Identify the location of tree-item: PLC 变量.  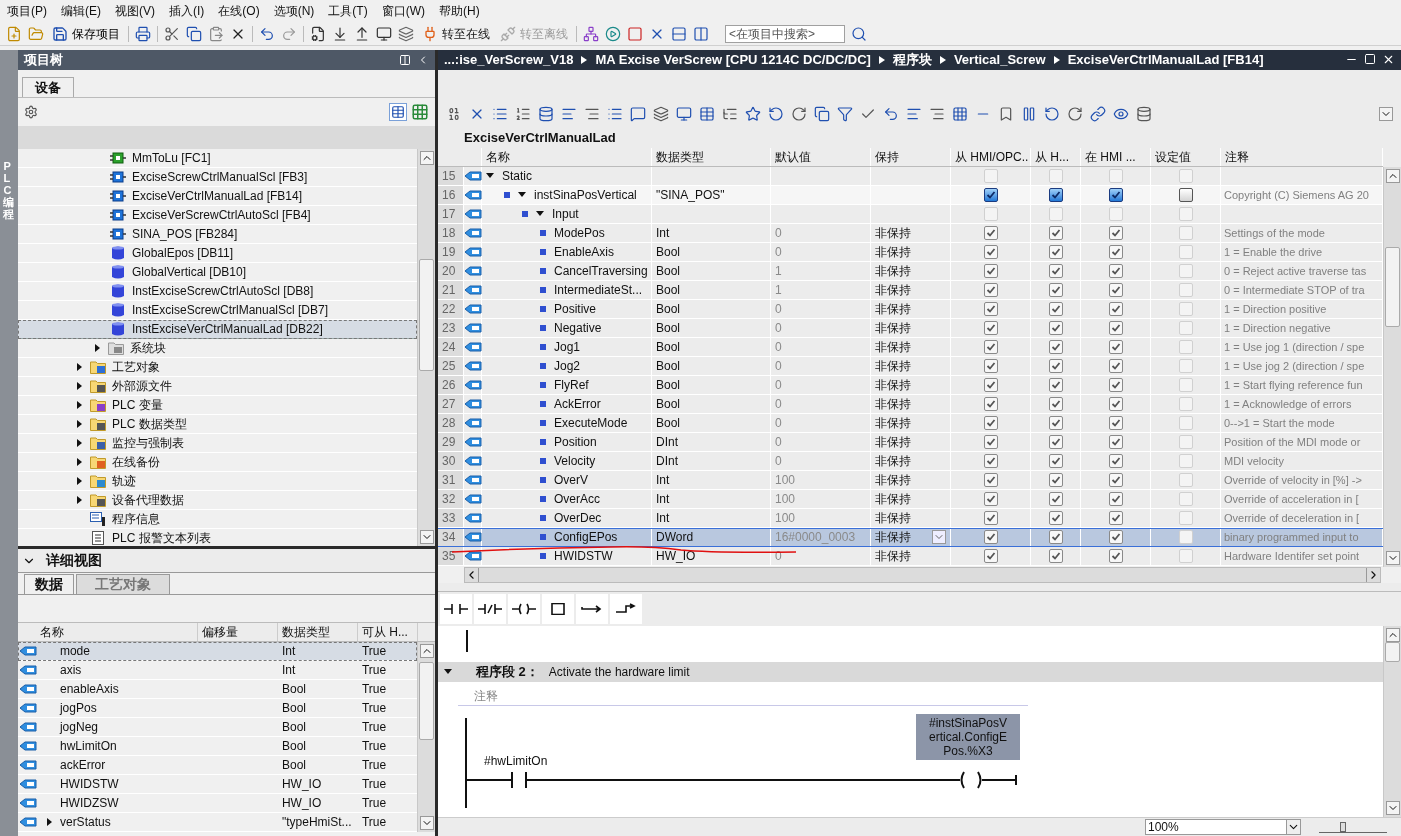
(137, 405).